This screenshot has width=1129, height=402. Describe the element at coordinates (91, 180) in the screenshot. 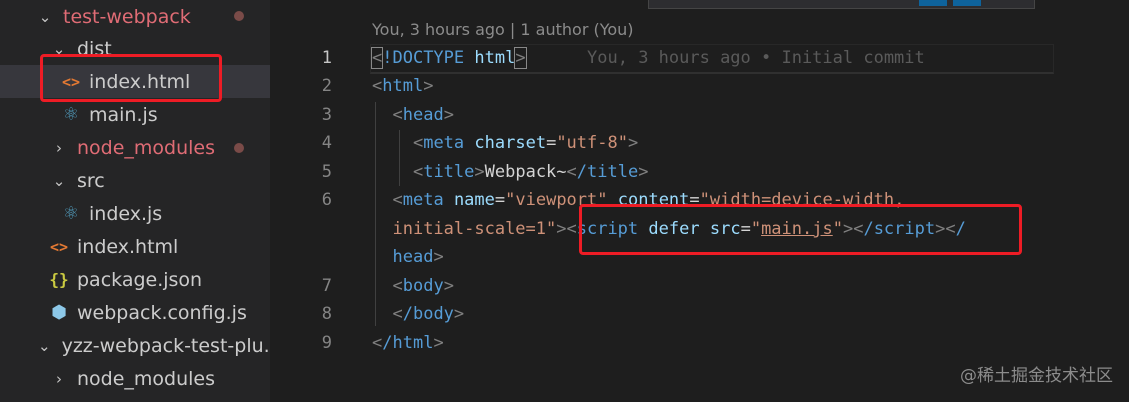

I see `tree-item-label: src` at that location.